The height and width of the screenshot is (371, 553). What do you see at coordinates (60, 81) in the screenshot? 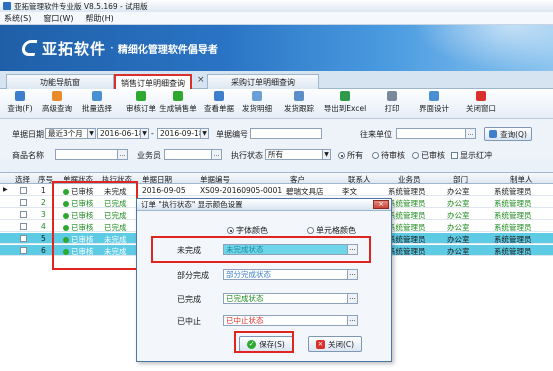
I see `tab-function-navigator: 功能导航窗` at bounding box center [60, 81].